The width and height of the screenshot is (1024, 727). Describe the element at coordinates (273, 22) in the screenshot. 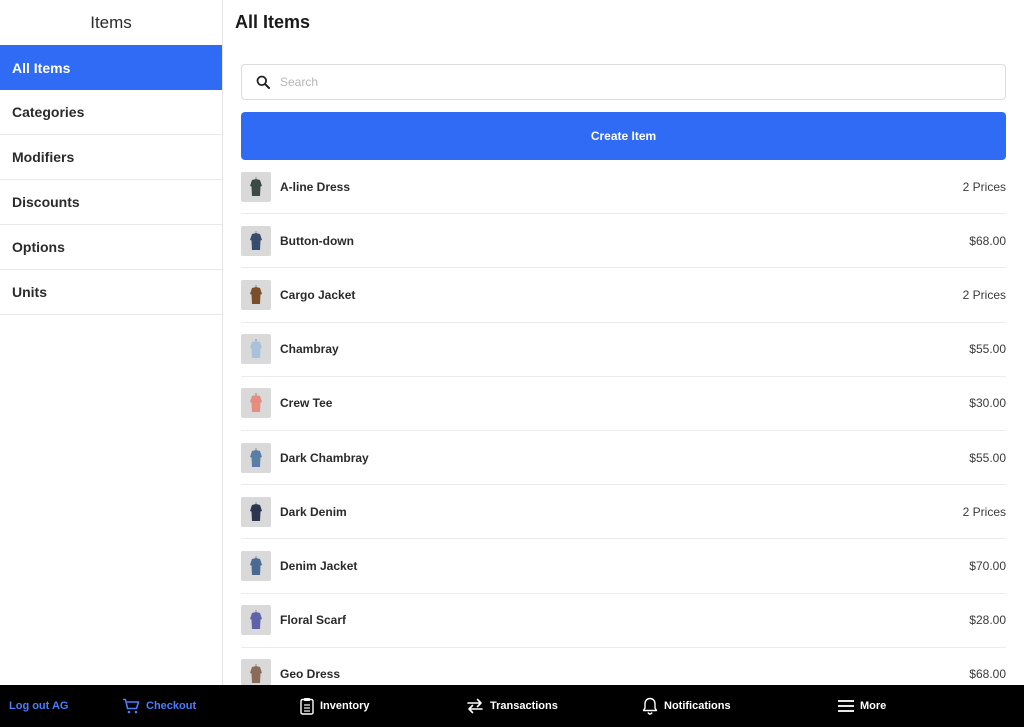

I see `page-title: All Items` at that location.